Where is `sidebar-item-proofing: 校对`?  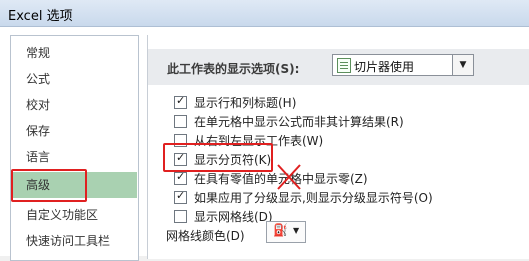 sidebar-item-proofing: 校对 is located at coordinates (74, 105).